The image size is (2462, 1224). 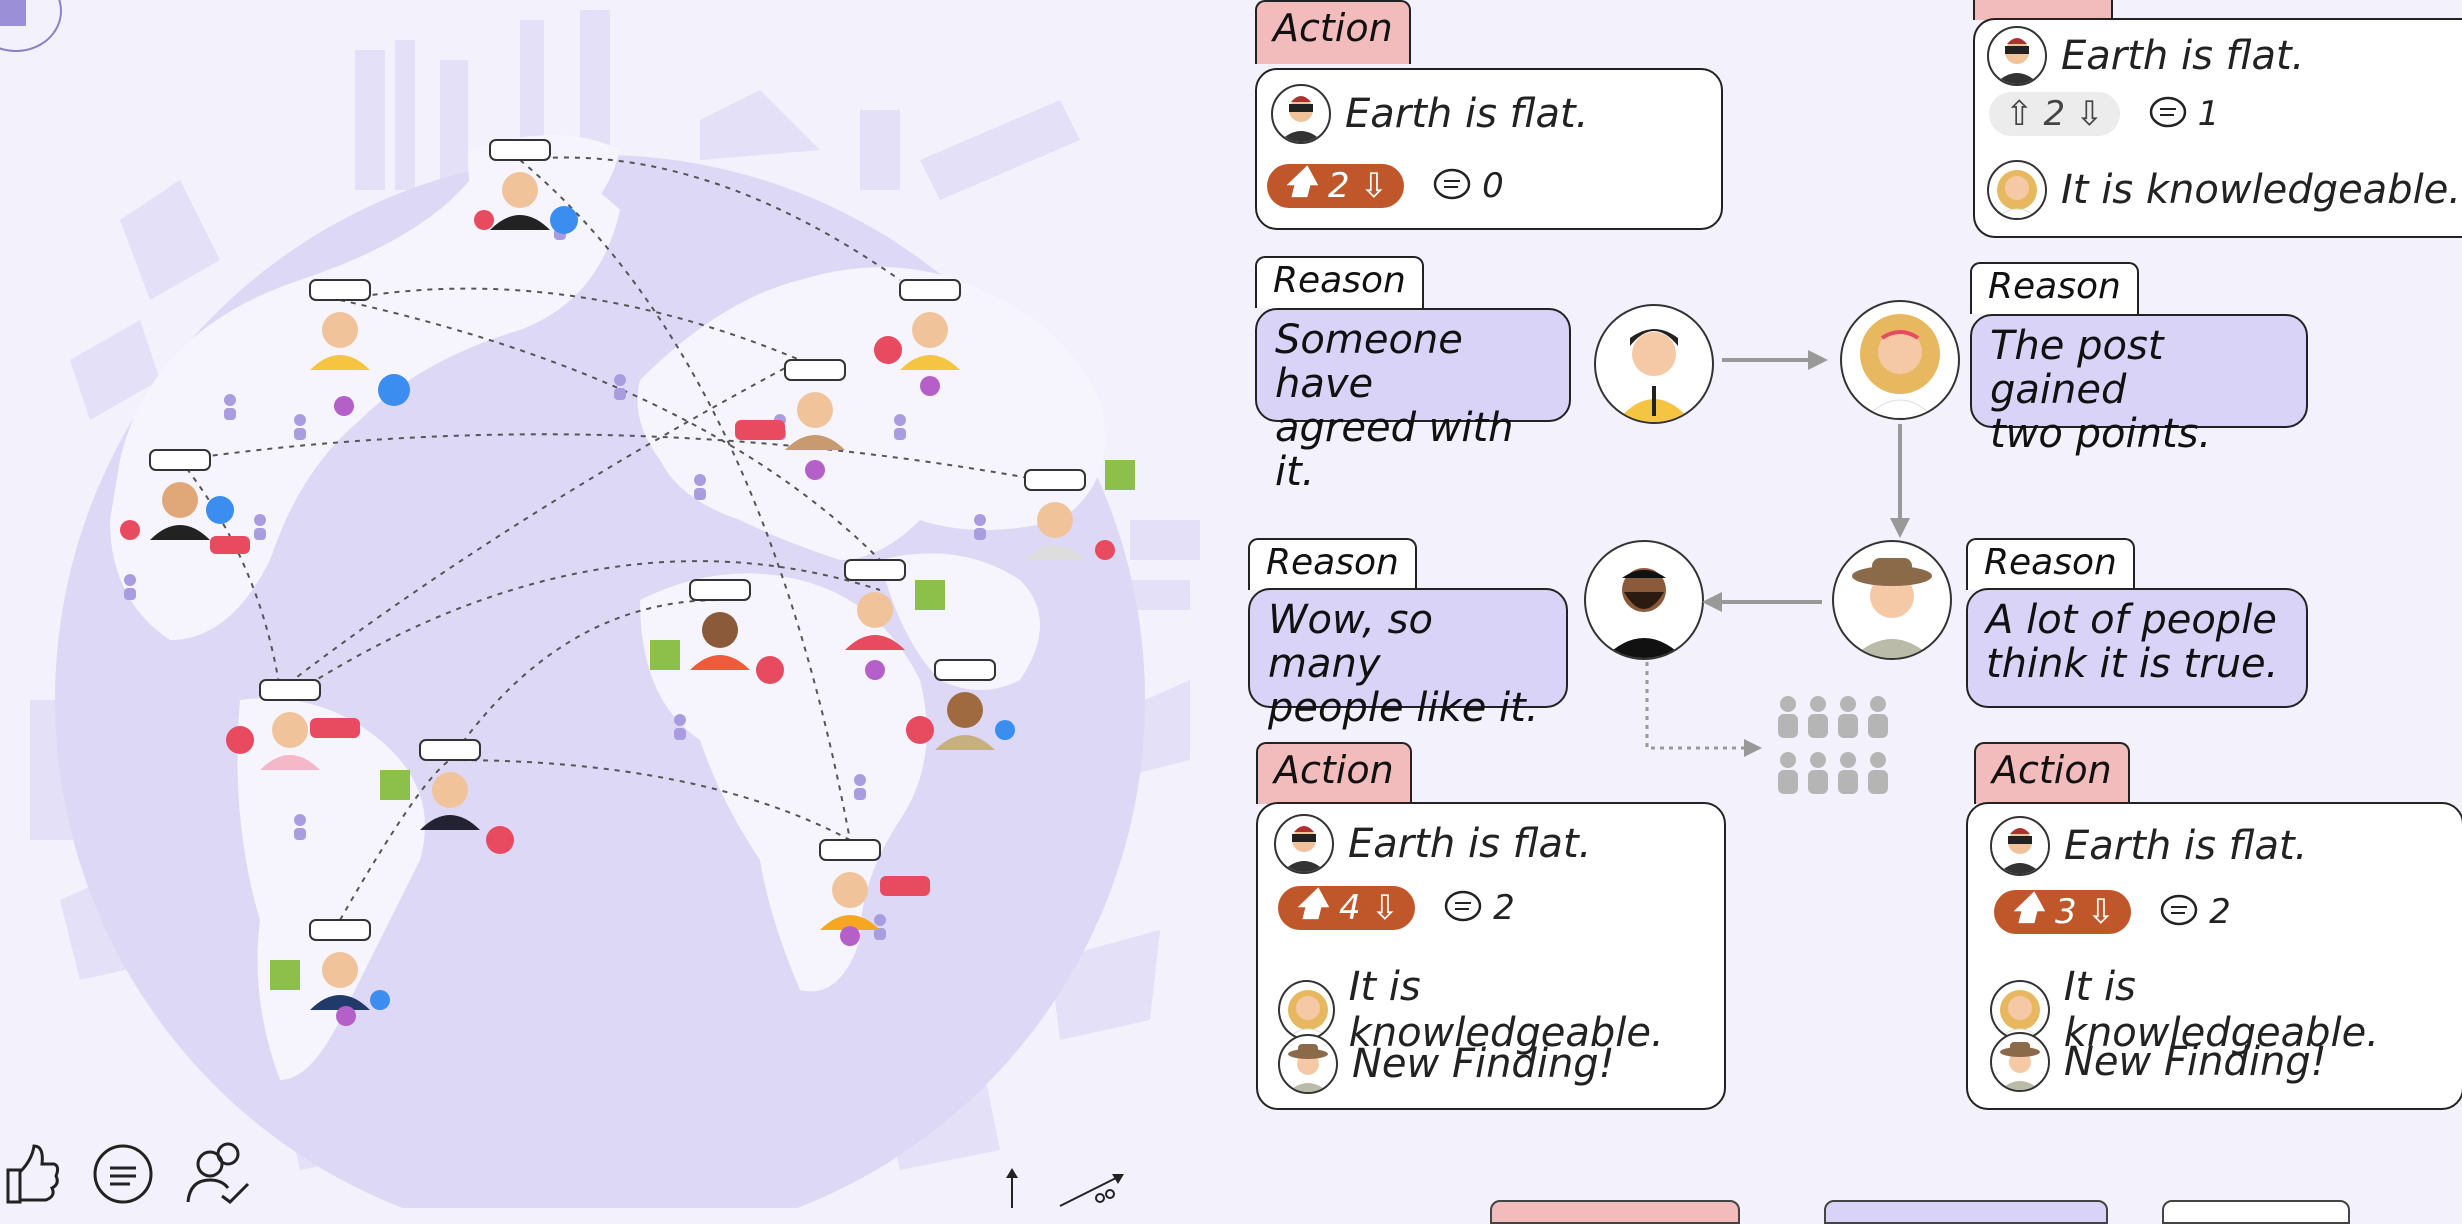 What do you see at coordinates (1349, 908) in the screenshot?
I see `vote-count: 4` at bounding box center [1349, 908].